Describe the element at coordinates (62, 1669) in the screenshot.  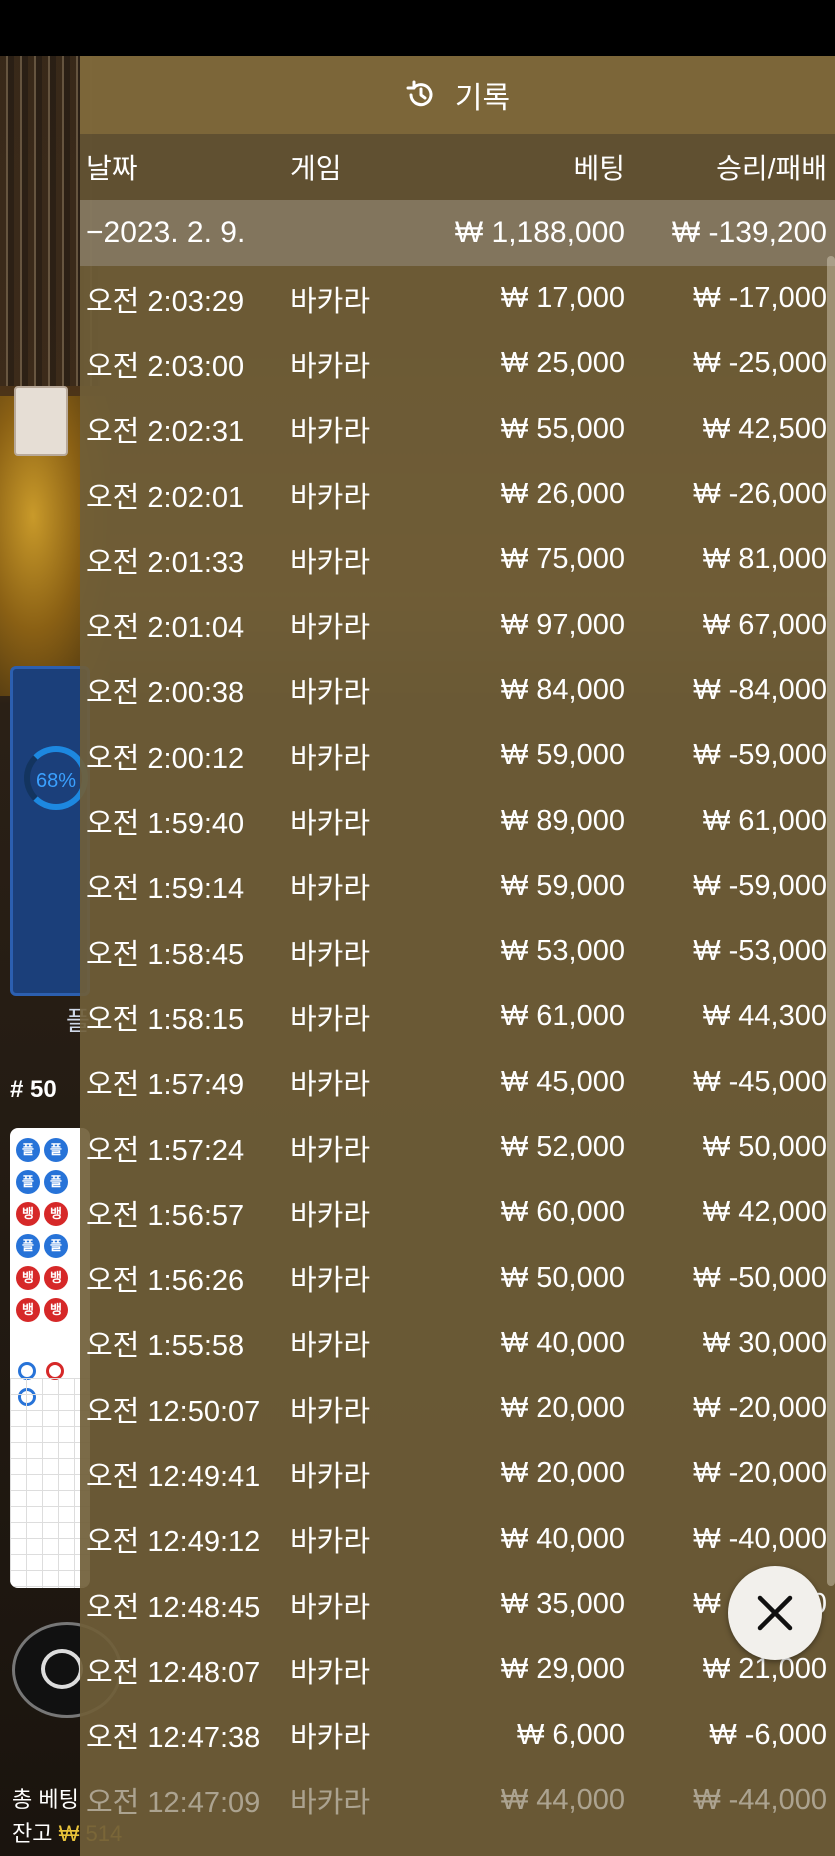
I see `chip-icon` at that location.